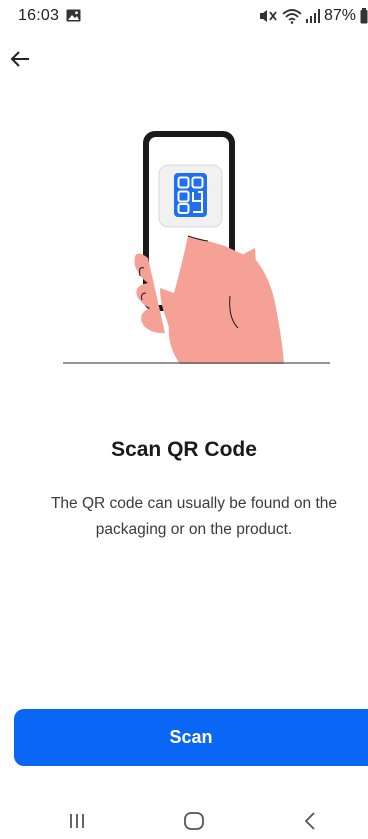 The image size is (368, 839). I want to click on signal-icon, so click(312, 16).